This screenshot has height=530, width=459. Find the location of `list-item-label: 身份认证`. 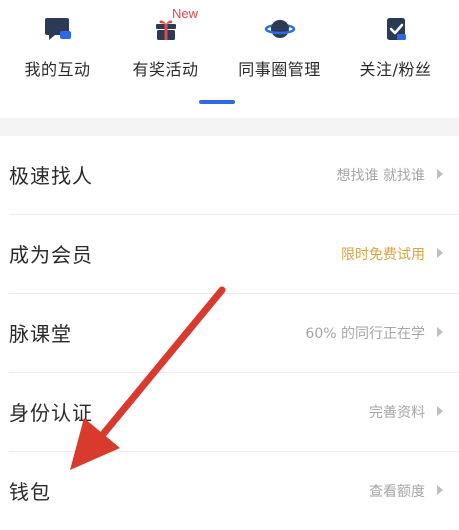

list-item-label: 身份认证 is located at coordinates (51, 413).